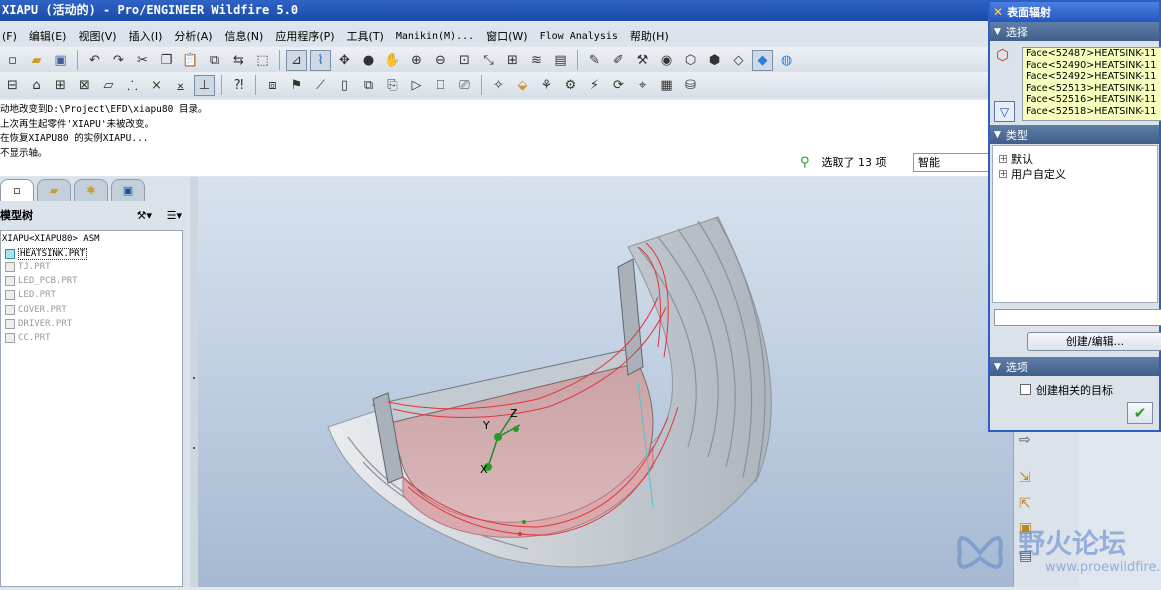 The image size is (1161, 590). I want to click on menu-tools: 工具(T), so click(366, 36).